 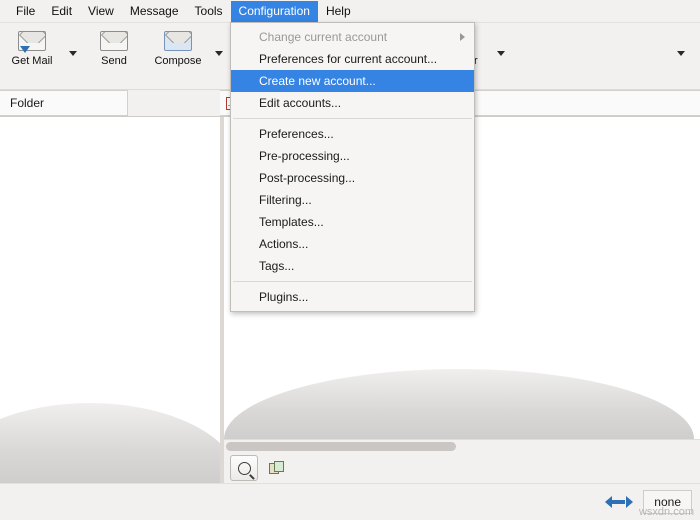 I want to click on toolbar-get-mail-dropdown, so click(x=73, y=53).